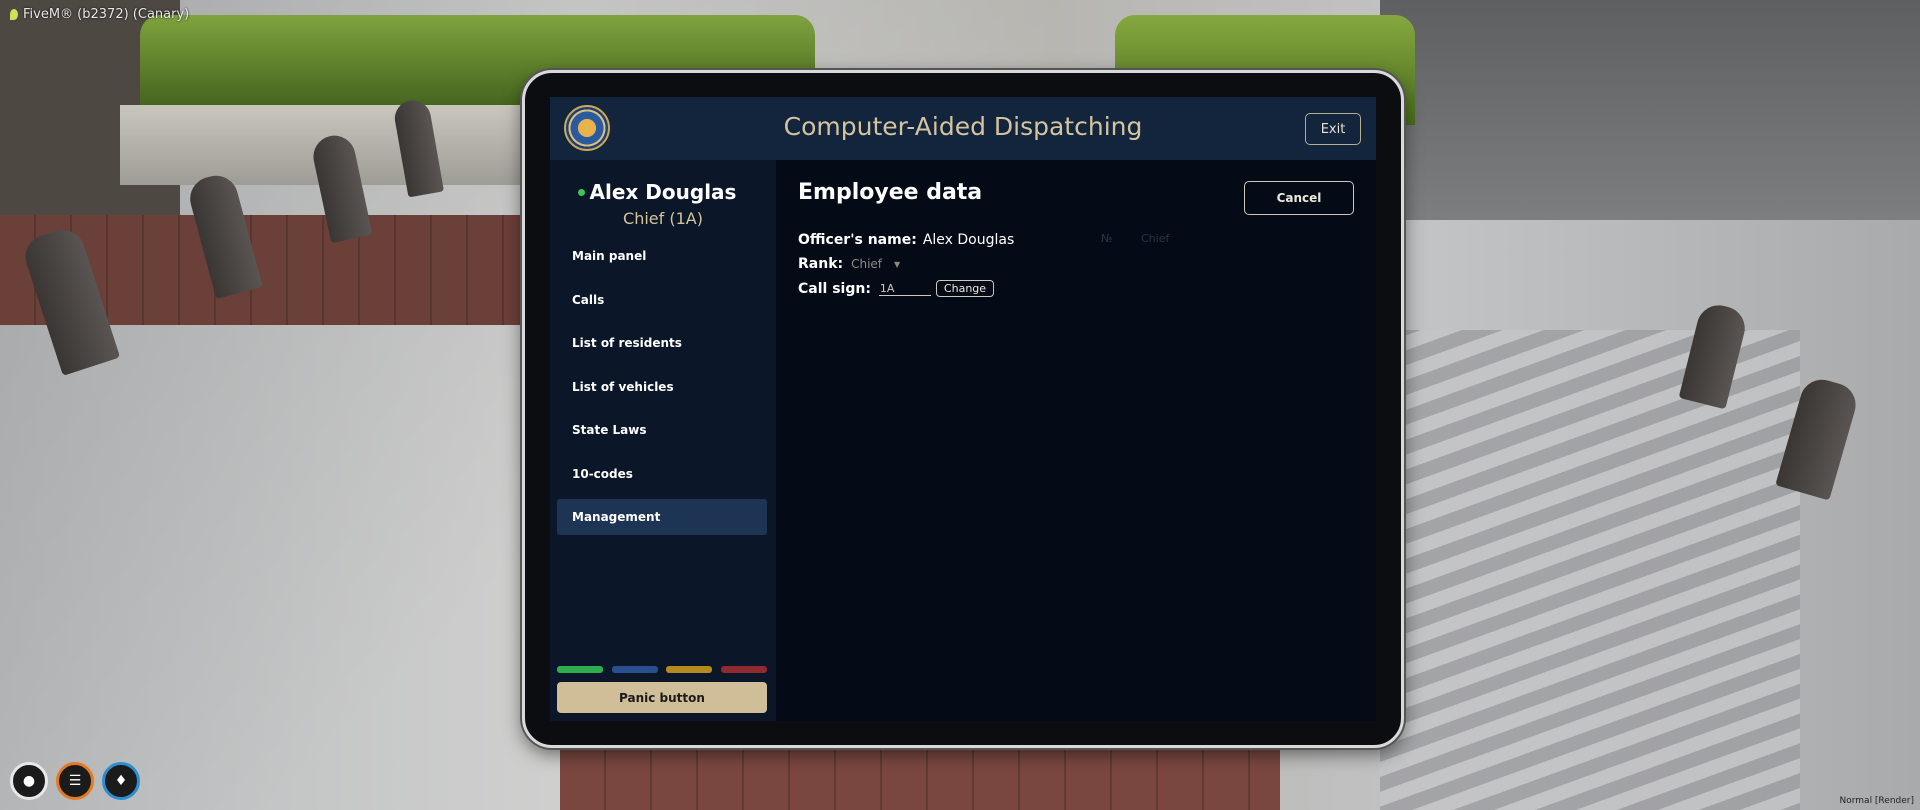 The height and width of the screenshot is (810, 1920). I want to click on window-title: FiveM® (b2372) (Canary), so click(99, 14).